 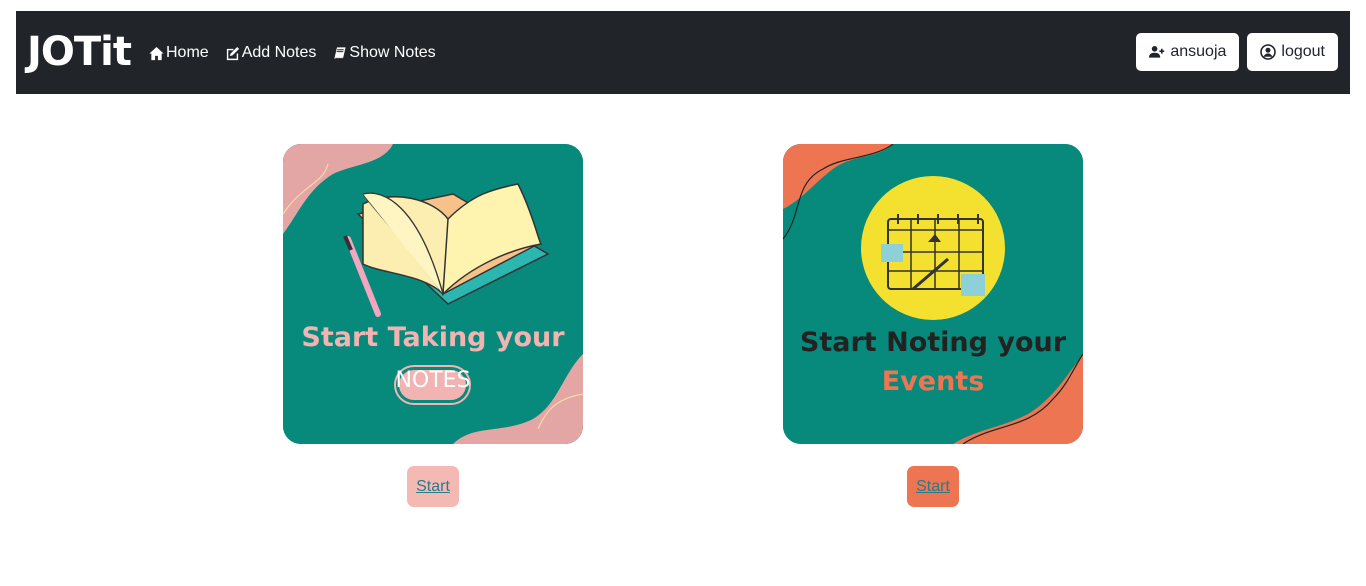 I want to click on user-circle-icon, so click(x=1268, y=52).